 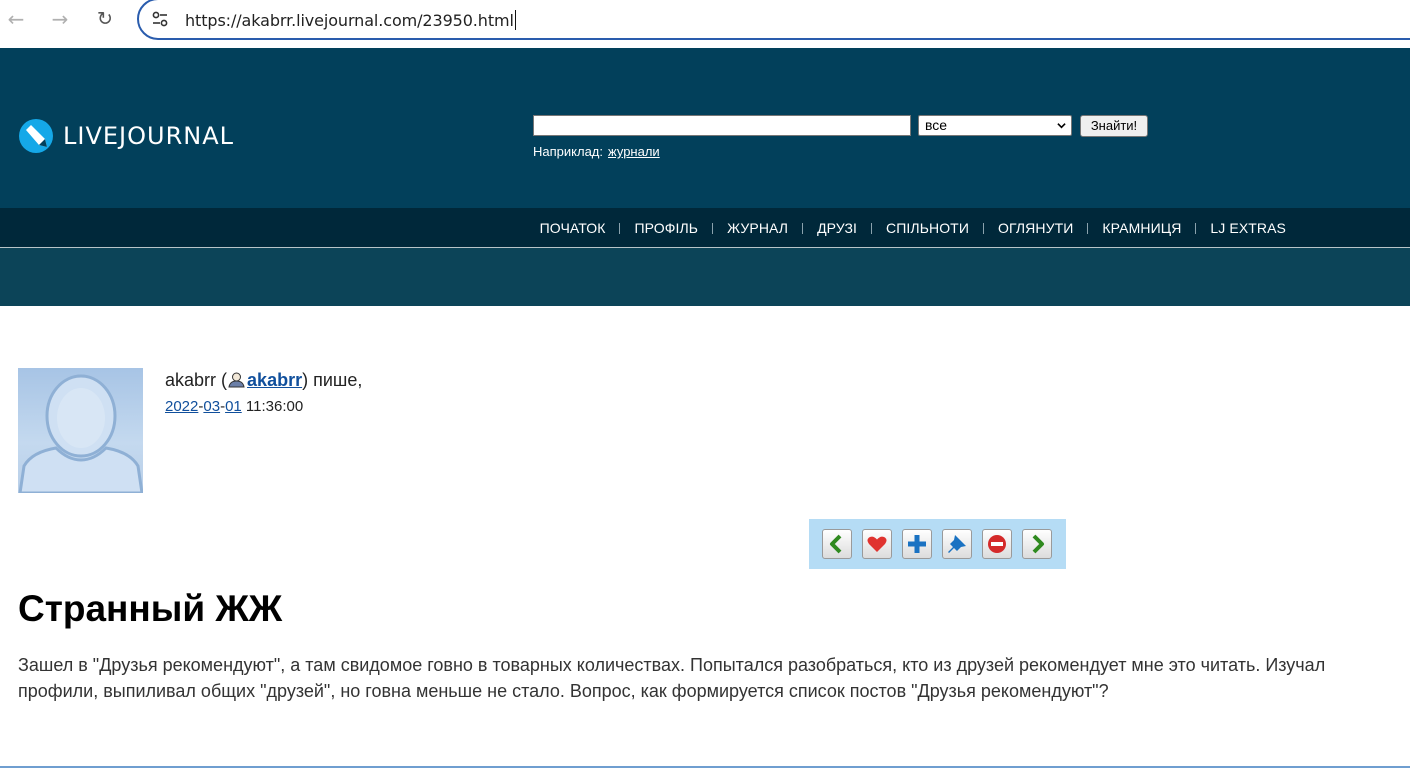 What do you see at coordinates (515, 20) in the screenshot?
I see `text-caret` at bounding box center [515, 20].